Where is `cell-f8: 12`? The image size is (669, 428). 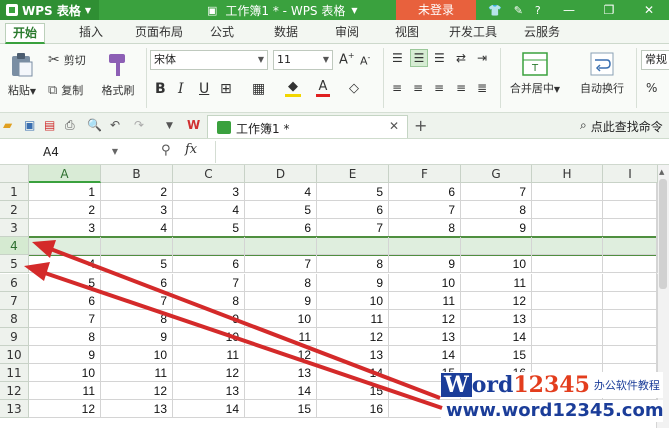
cell-f8: 12 is located at coordinates (425, 318).